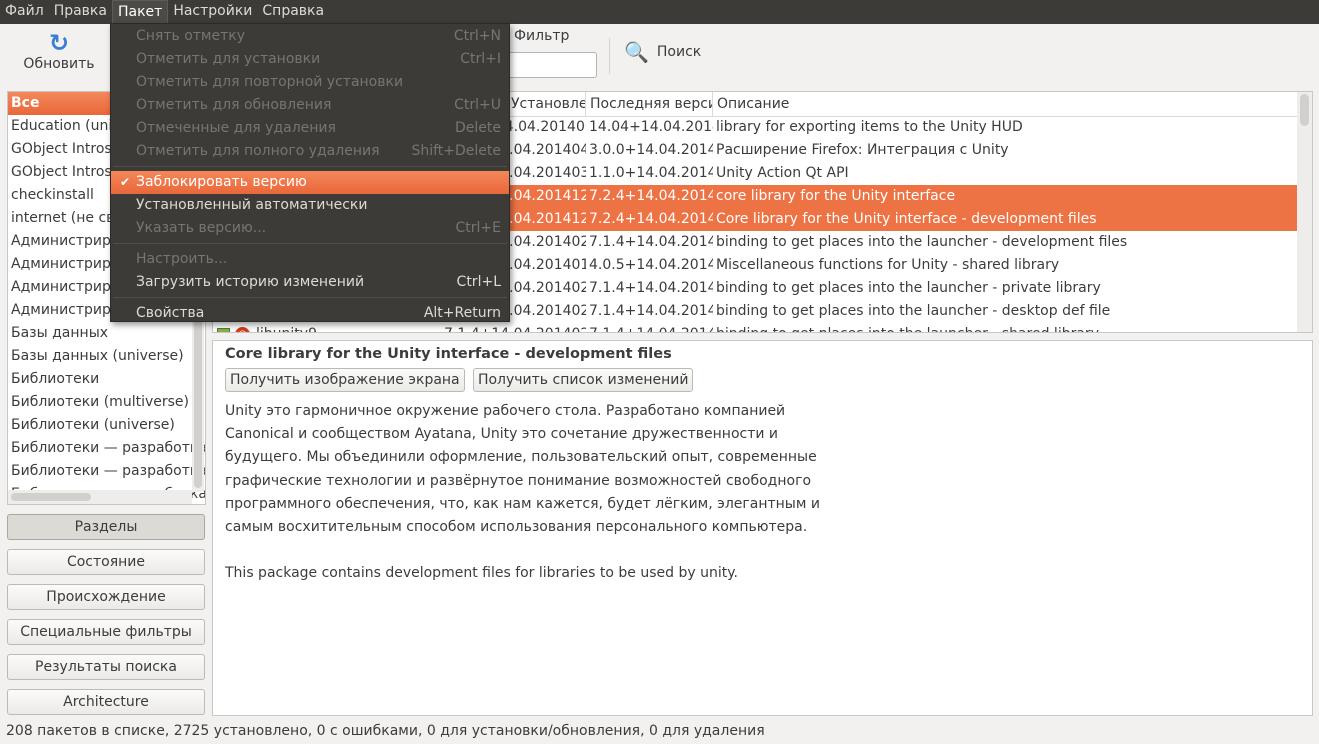  I want to click on menu-item-shortcut: Delete, so click(478, 128).